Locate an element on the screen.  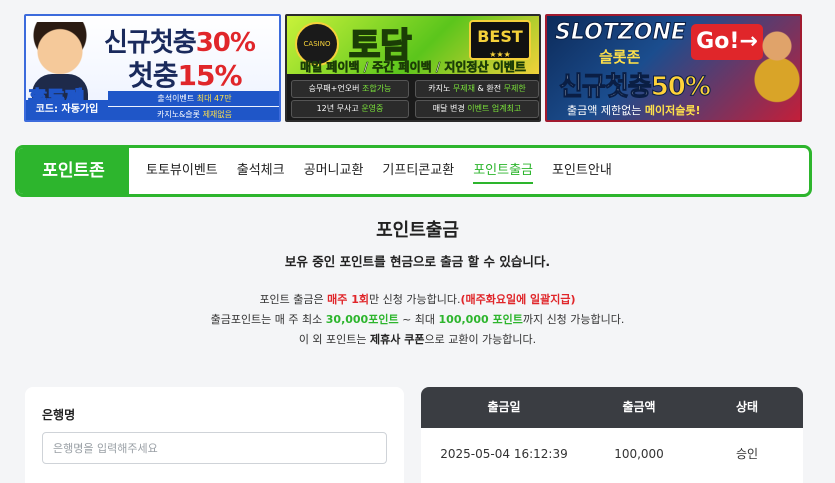
table-header: 출금일 출금액 상태 is located at coordinates (612, 407).